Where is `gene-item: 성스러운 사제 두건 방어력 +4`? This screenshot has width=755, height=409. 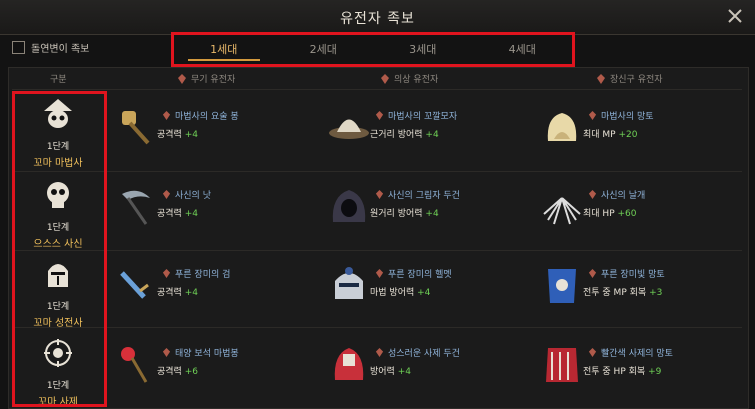
gene-item: 성스러운 사제 두건 방어력 +4 is located at coordinates (429, 366).